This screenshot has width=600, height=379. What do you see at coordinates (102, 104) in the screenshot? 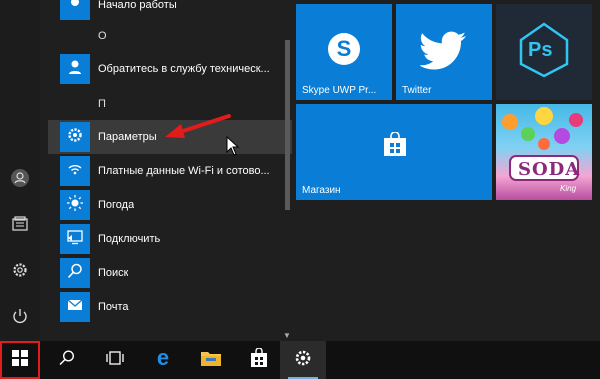
I see `letter-header-p: П` at bounding box center [102, 104].